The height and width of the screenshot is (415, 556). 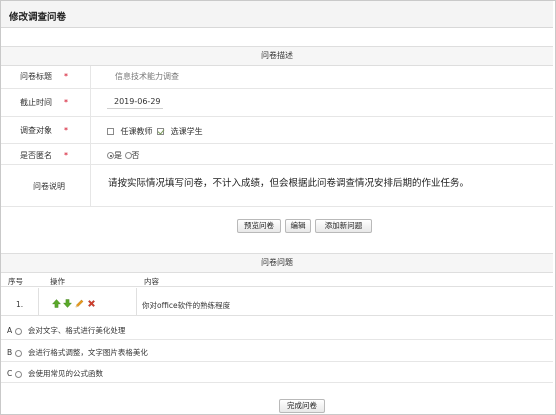 What do you see at coordinates (36, 76) in the screenshot?
I see `title-label: 问卷标题` at bounding box center [36, 76].